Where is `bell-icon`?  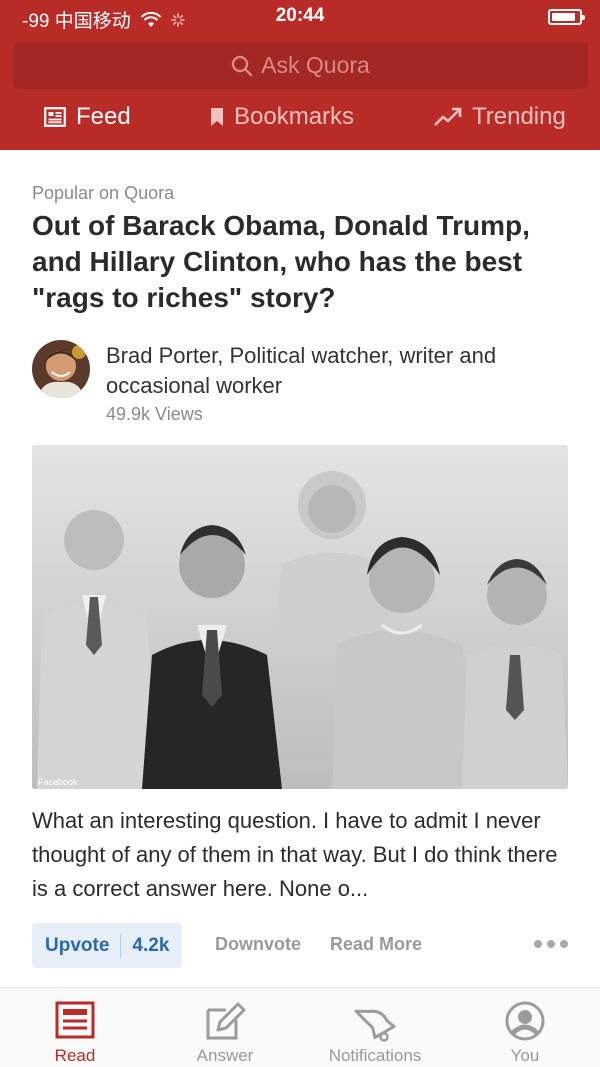
bell-icon is located at coordinates (375, 1025).